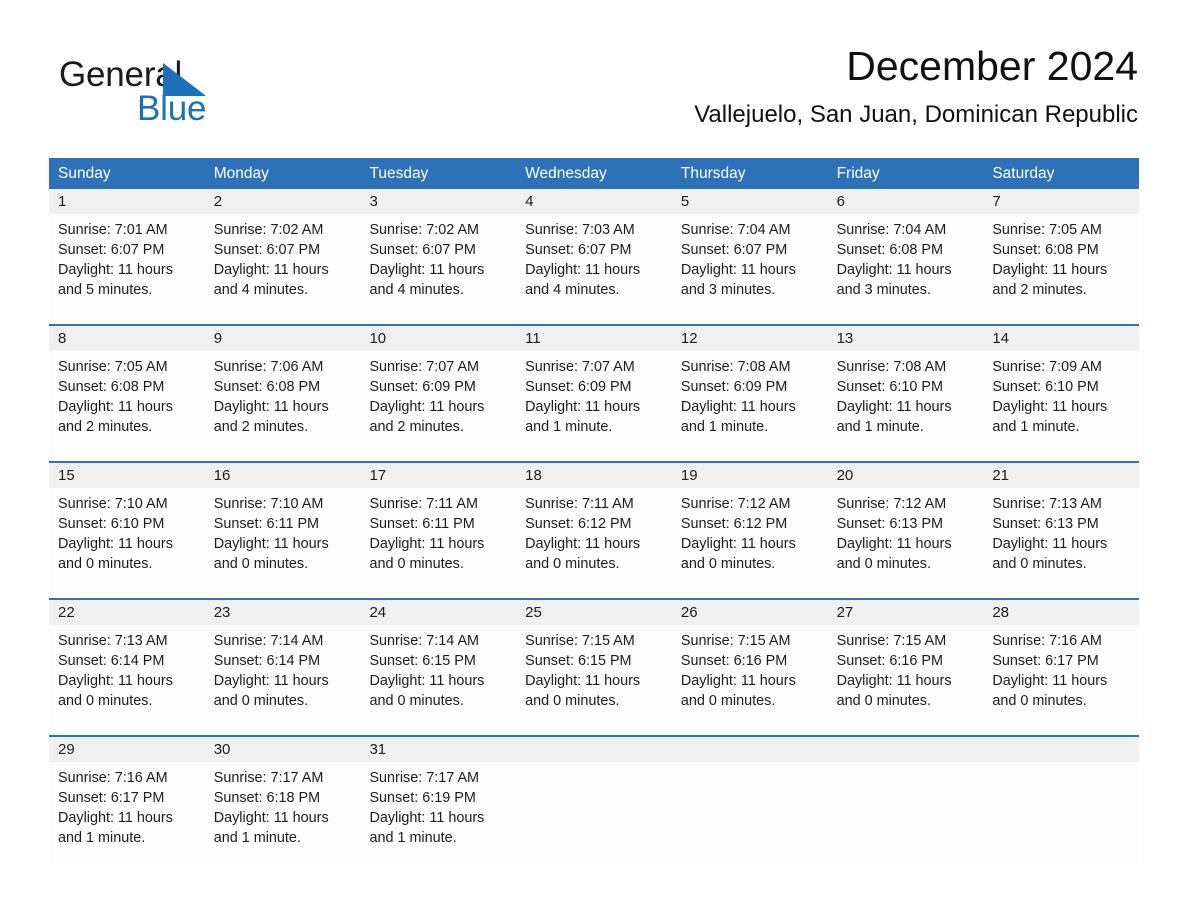  What do you see at coordinates (283, 612) in the screenshot?
I see `day-number: 23` at bounding box center [283, 612].